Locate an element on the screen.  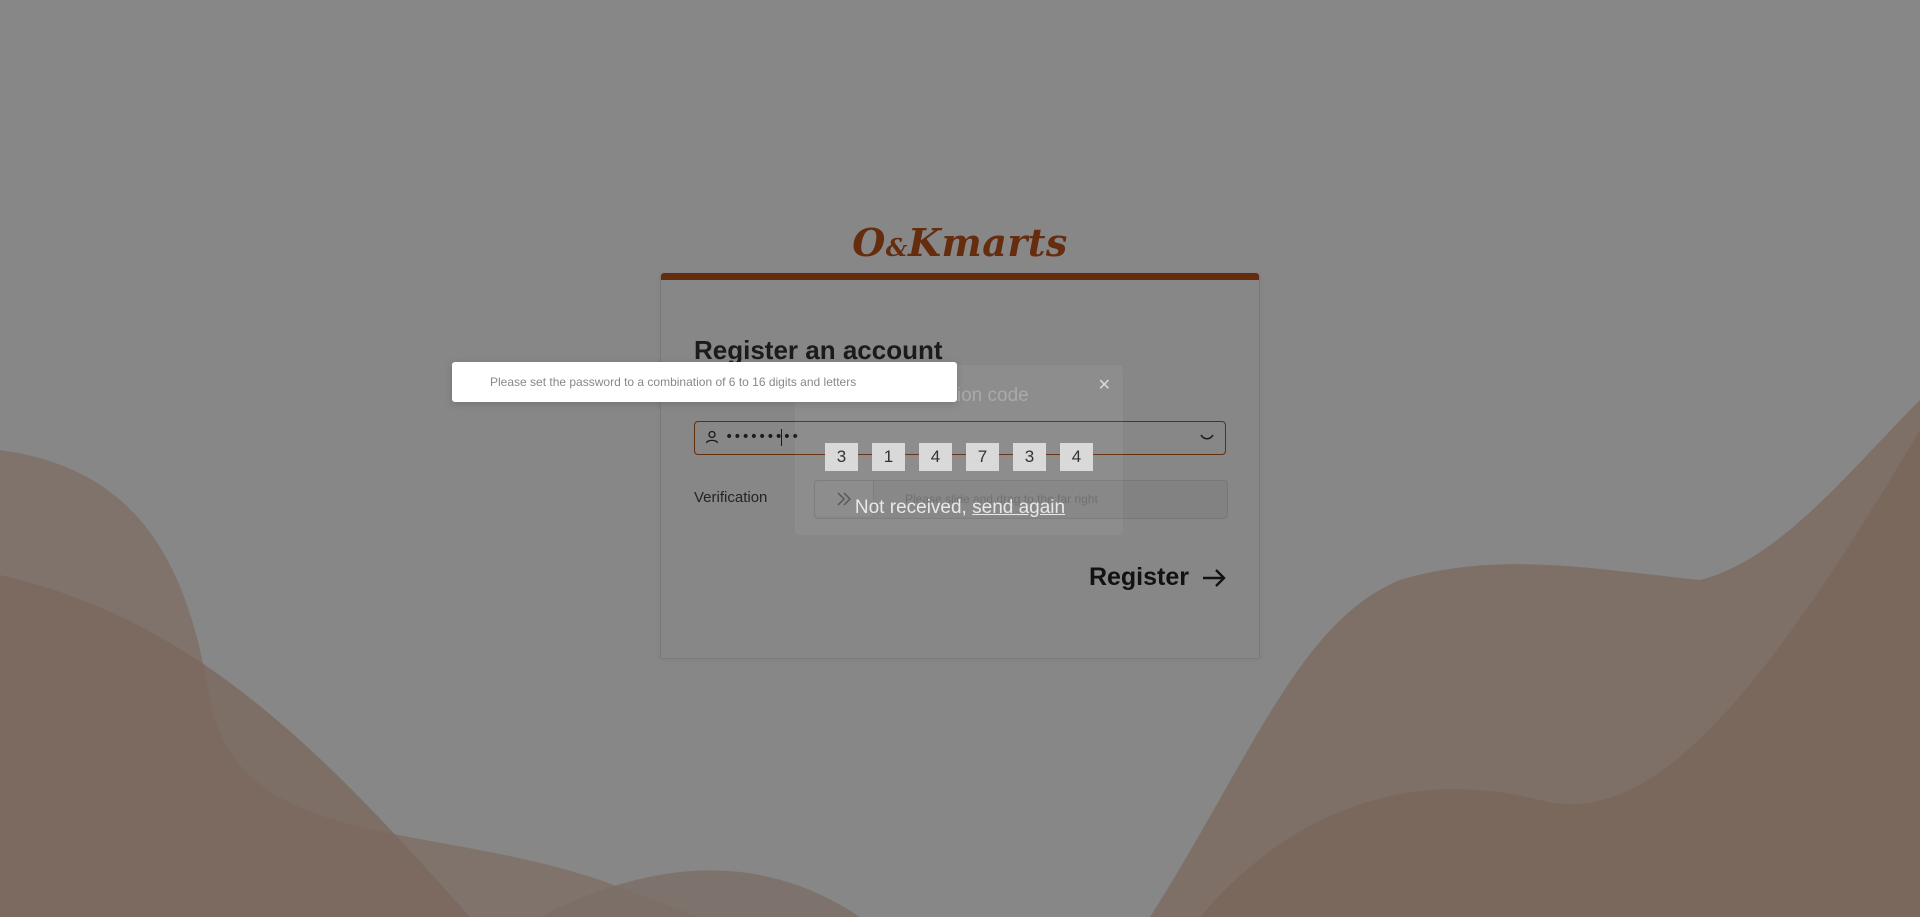
code-digit-4: 7 is located at coordinates (982, 457).